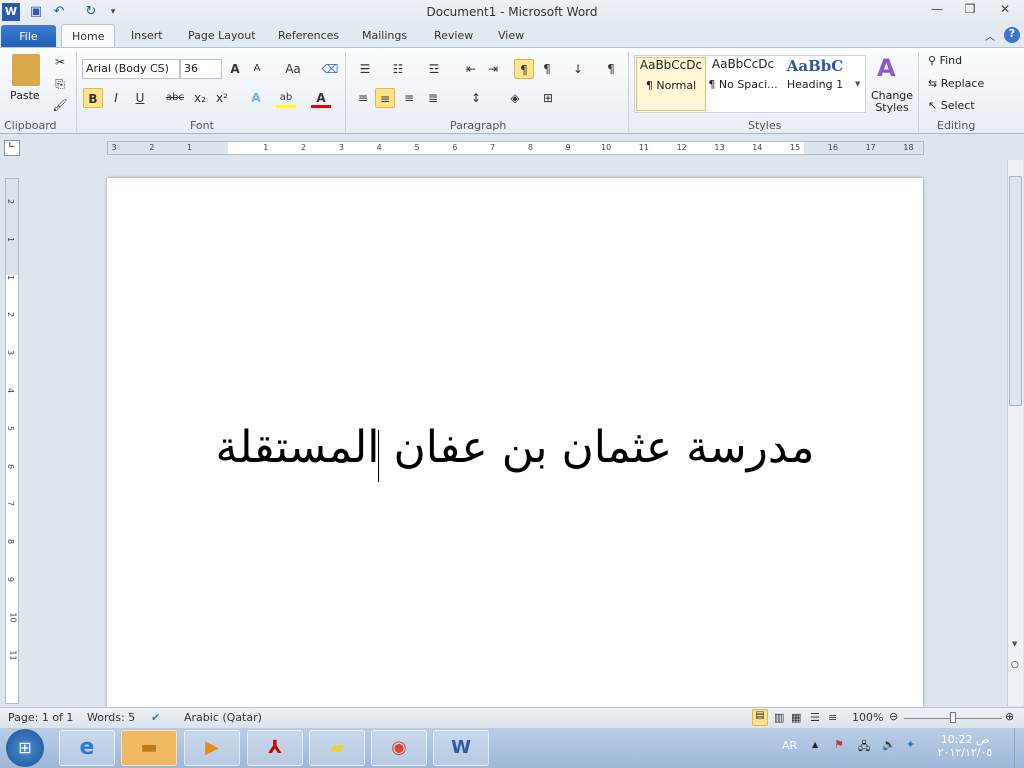 Image resolution: width=1024 pixels, height=768 pixels. I want to click on styles-scroll-down: ▼, so click(857, 84).